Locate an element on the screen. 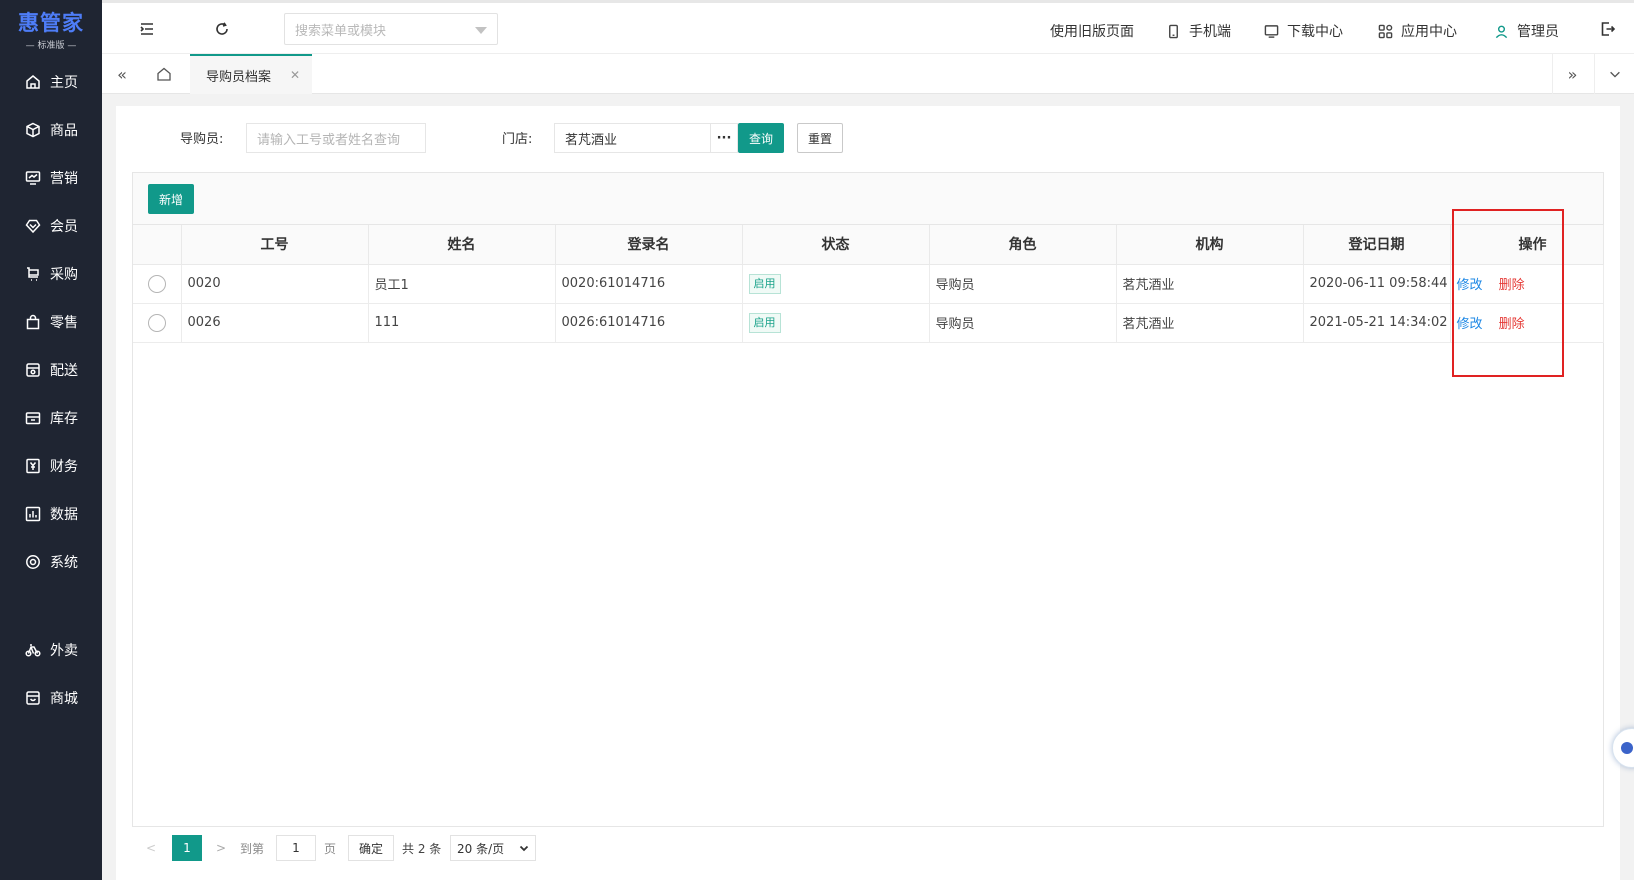 This screenshot has width=1634, height=880. mobile-label: 手机端 is located at coordinates (1210, 32).